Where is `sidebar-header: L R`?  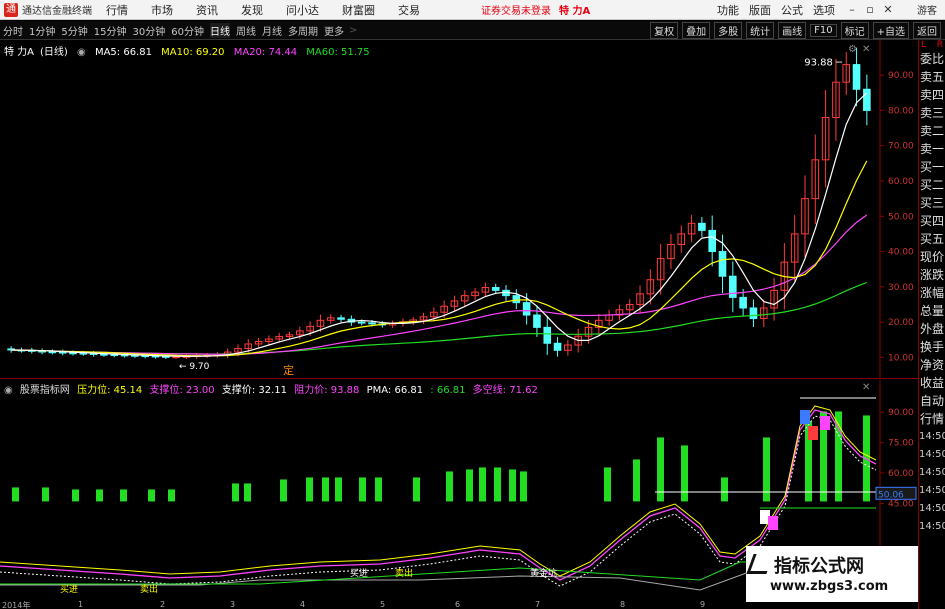 sidebar-header: L R is located at coordinates (932, 45).